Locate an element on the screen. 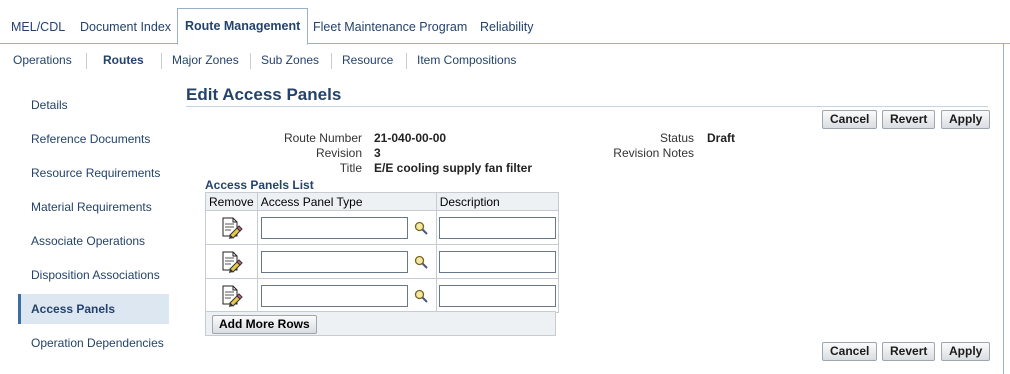  title-value: E/E cooling supply fan filter is located at coordinates (453, 168).